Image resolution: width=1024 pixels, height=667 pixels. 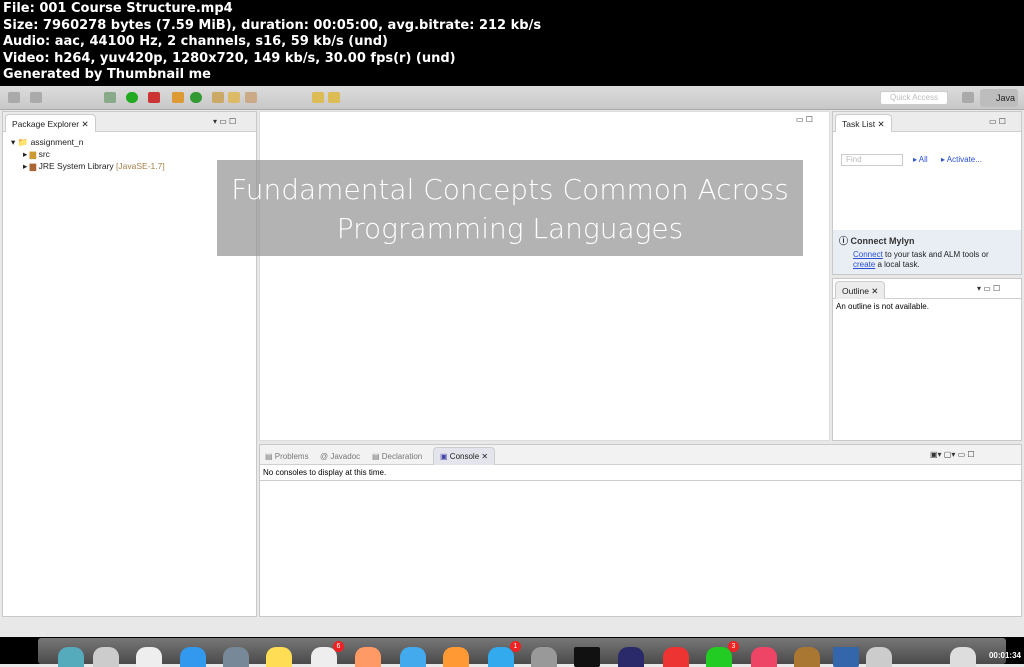 What do you see at coordinates (140, 166) in the screenshot?
I see `item-extra: [JavaSE-1.7]` at bounding box center [140, 166].